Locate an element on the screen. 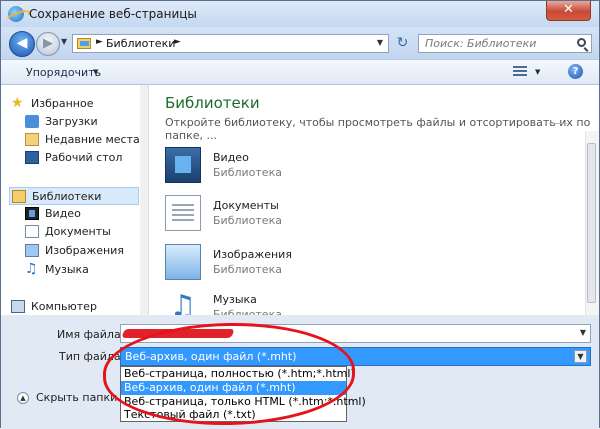 This screenshot has width=600, height=429. sidebar-item-label: Видео is located at coordinates (63, 213).